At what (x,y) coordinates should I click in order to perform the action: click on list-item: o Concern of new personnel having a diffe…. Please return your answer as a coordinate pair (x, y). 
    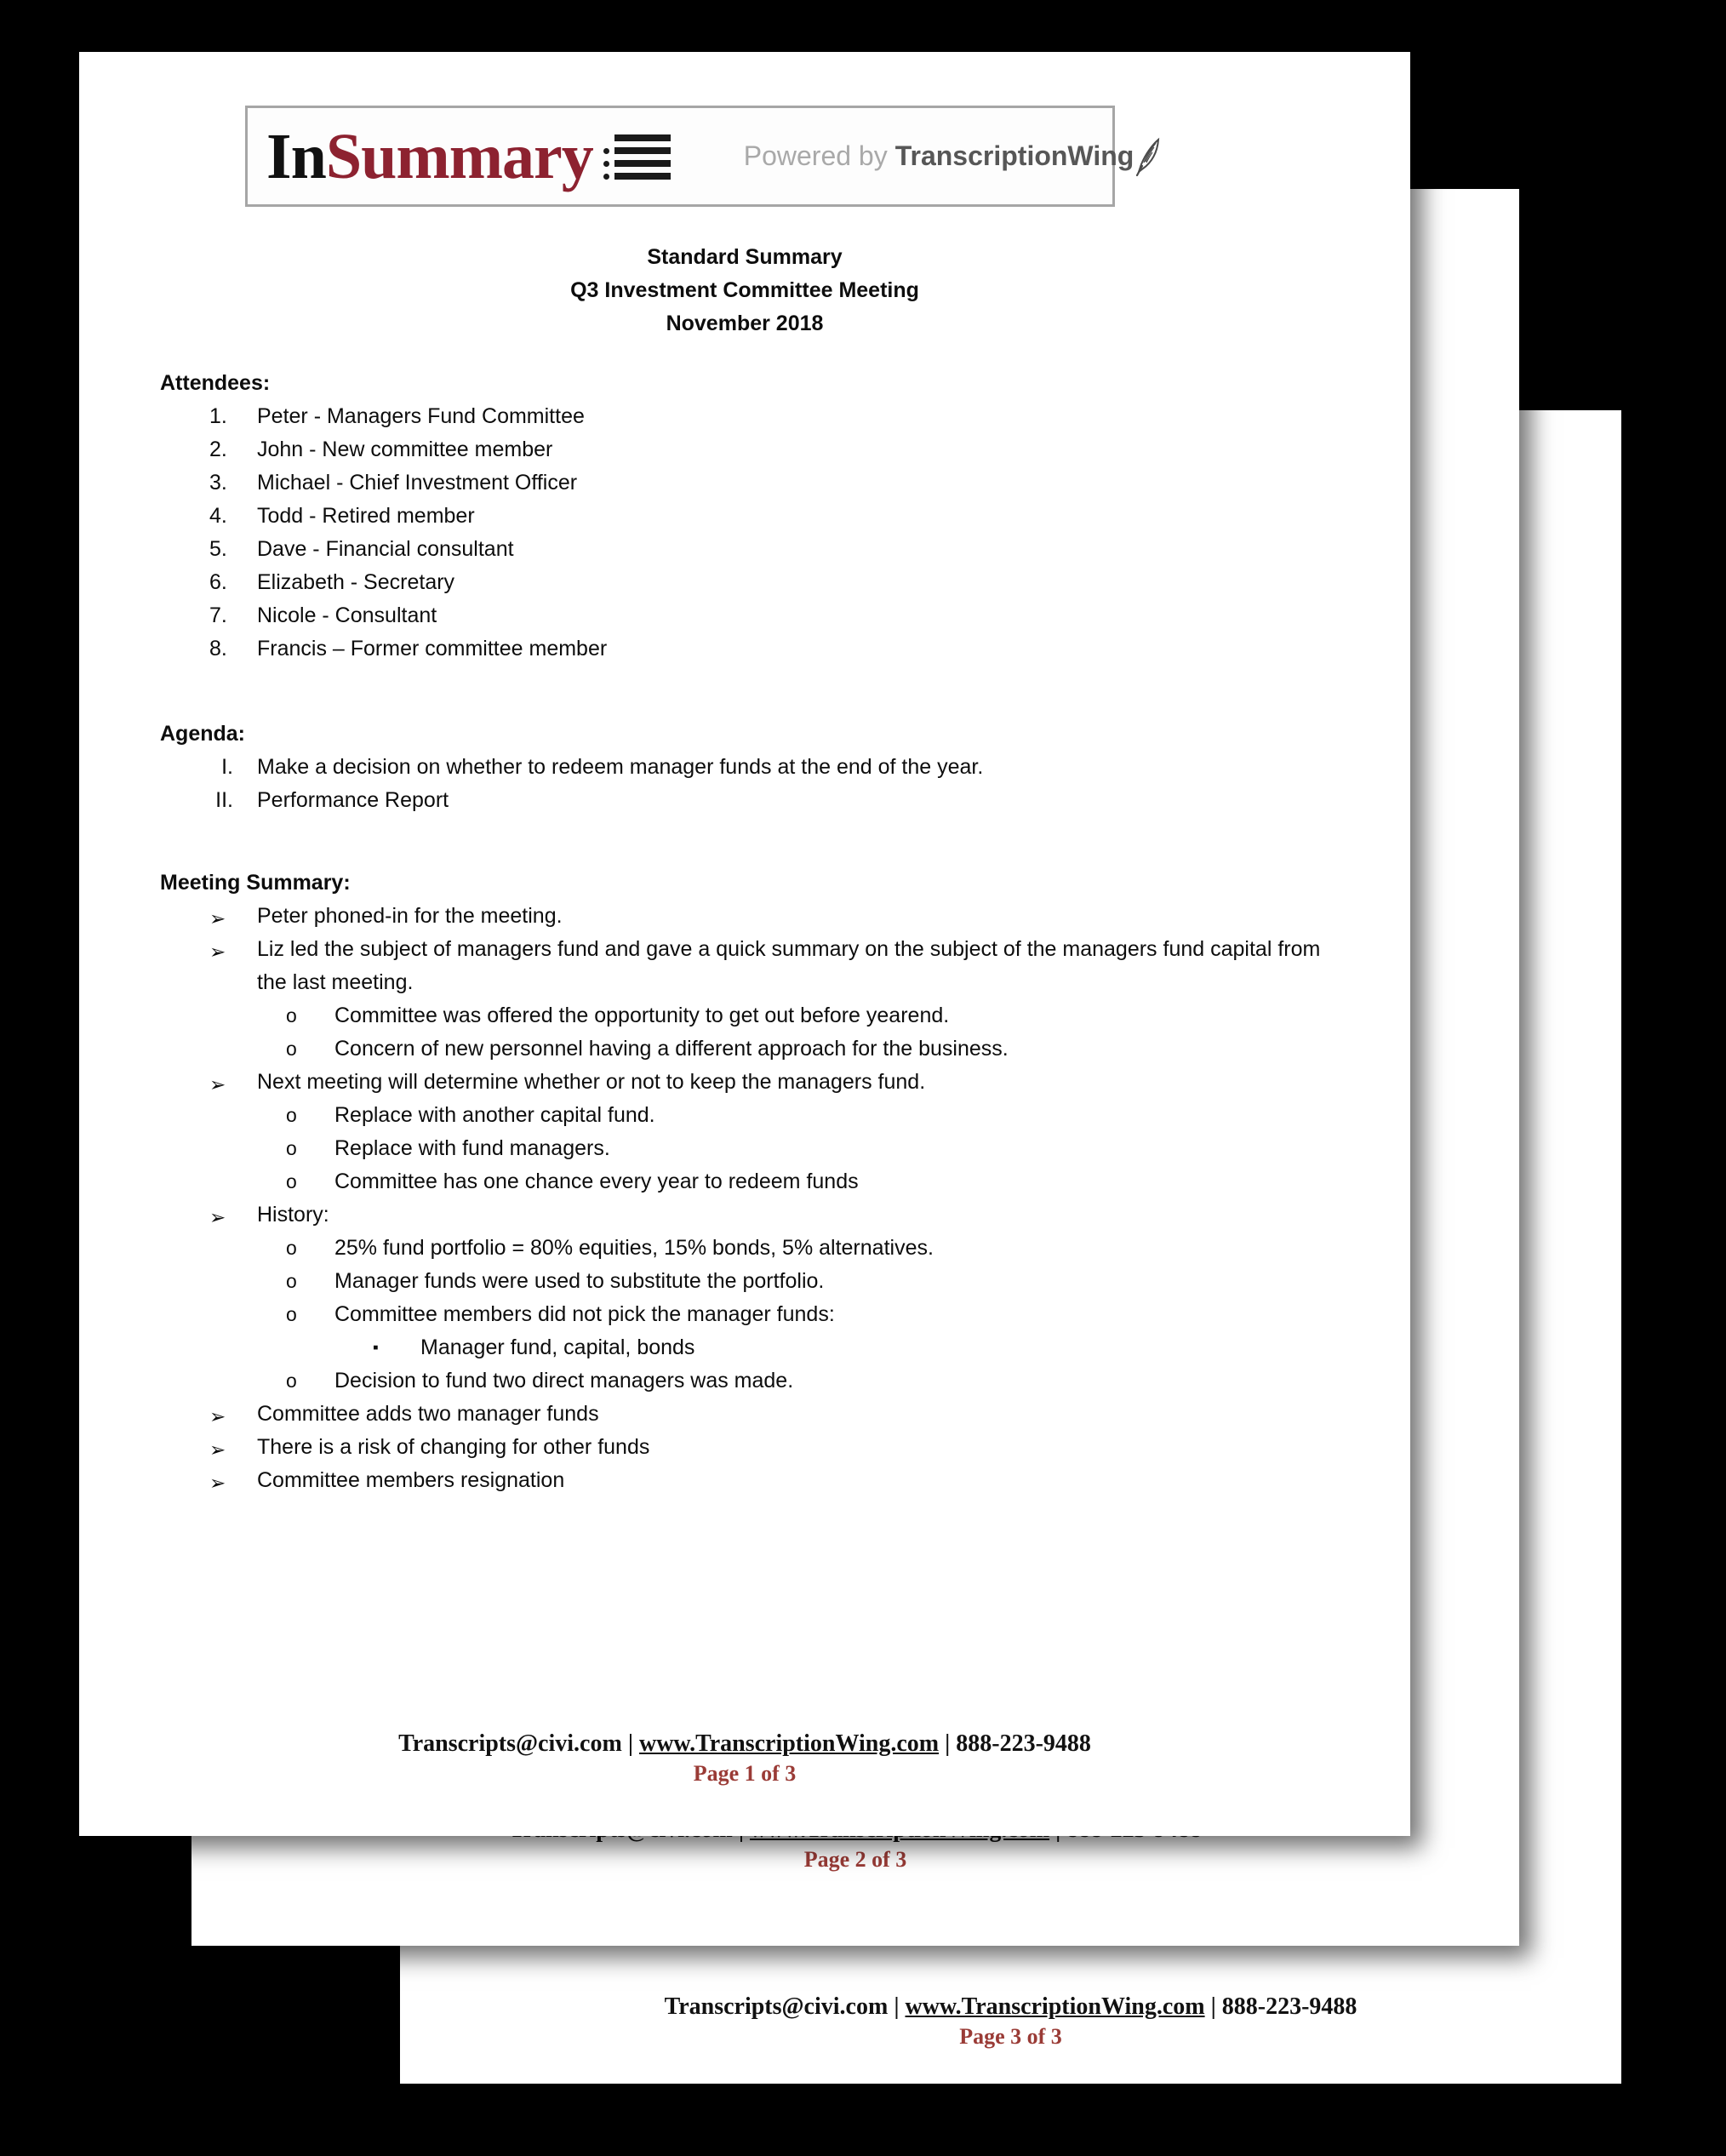
    Looking at the image, I should click on (751, 1049).